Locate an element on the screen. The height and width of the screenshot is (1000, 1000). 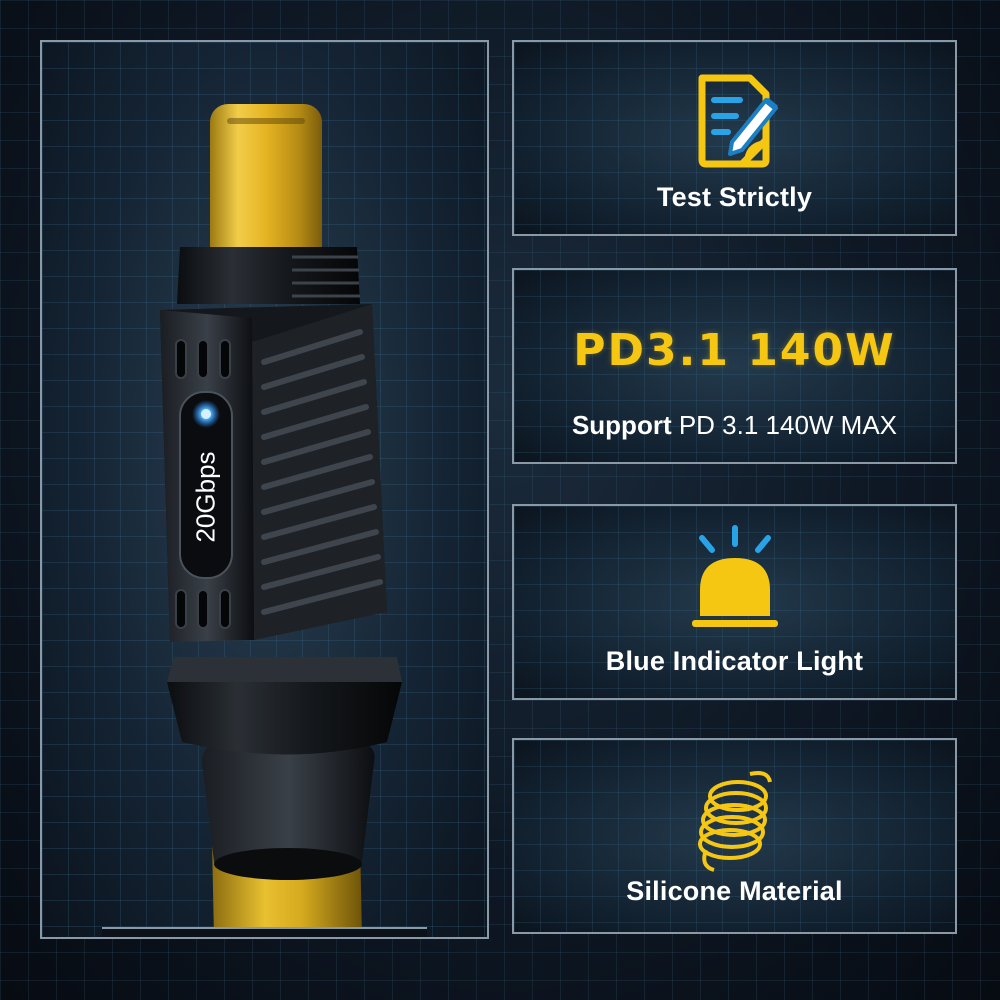
warning-light-icon is located at coordinates (734, 576).